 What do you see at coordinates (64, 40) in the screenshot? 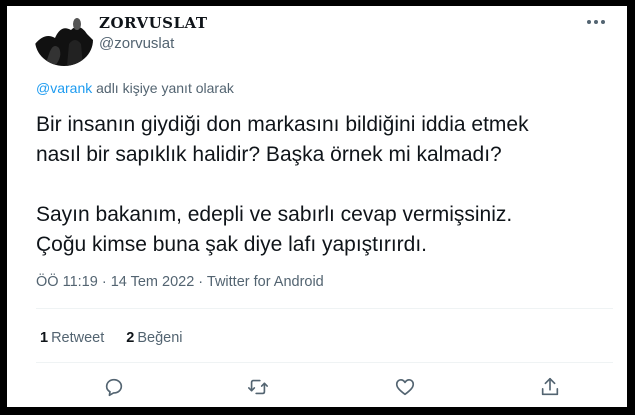
I see `avatar` at bounding box center [64, 40].